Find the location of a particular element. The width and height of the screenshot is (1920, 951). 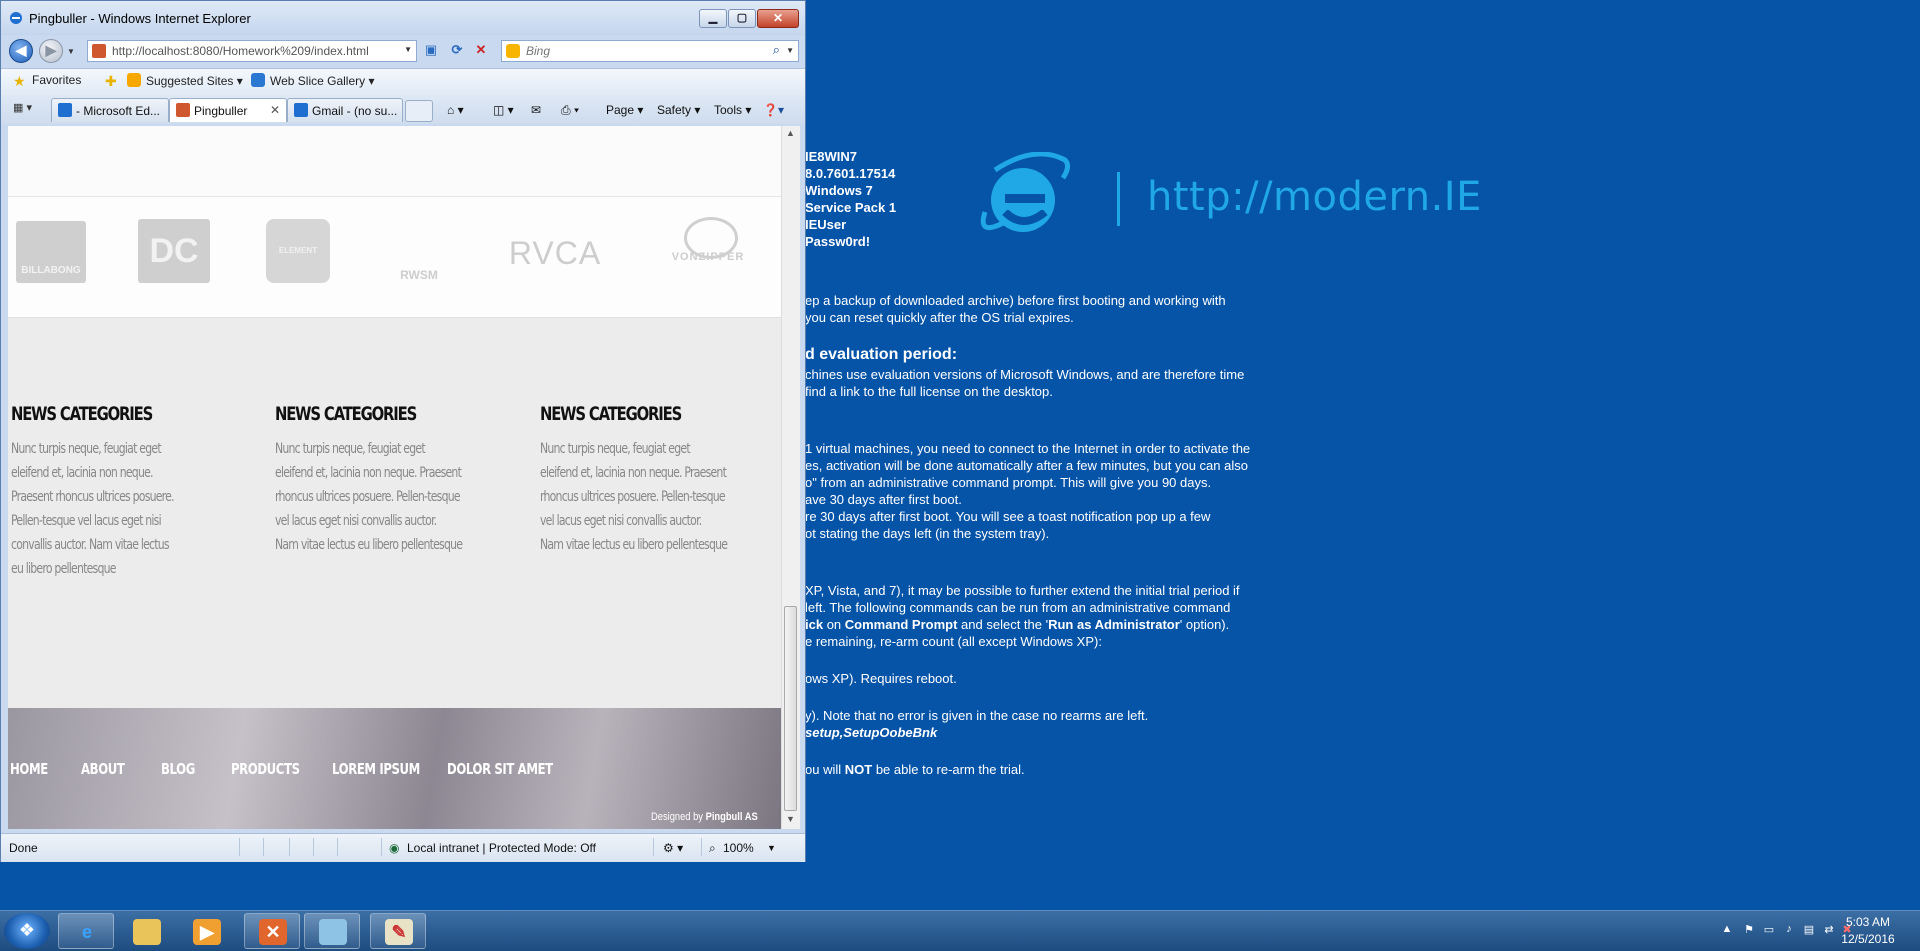

vertical-scrollbar: ▲ ▼ is located at coordinates (790, 477).